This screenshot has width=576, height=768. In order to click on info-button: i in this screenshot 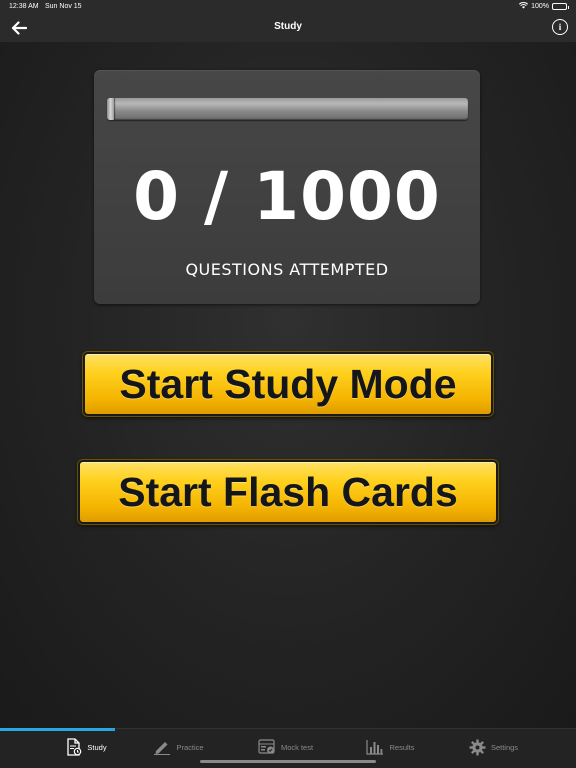, I will do `click(560, 27)`.